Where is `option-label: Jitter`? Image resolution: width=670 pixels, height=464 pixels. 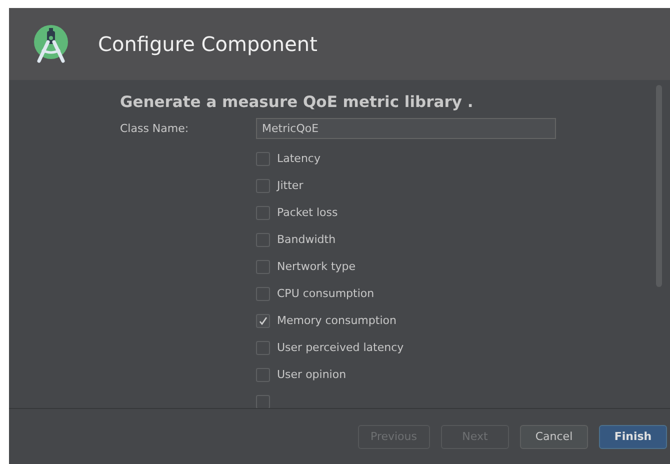 option-label: Jitter is located at coordinates (290, 185).